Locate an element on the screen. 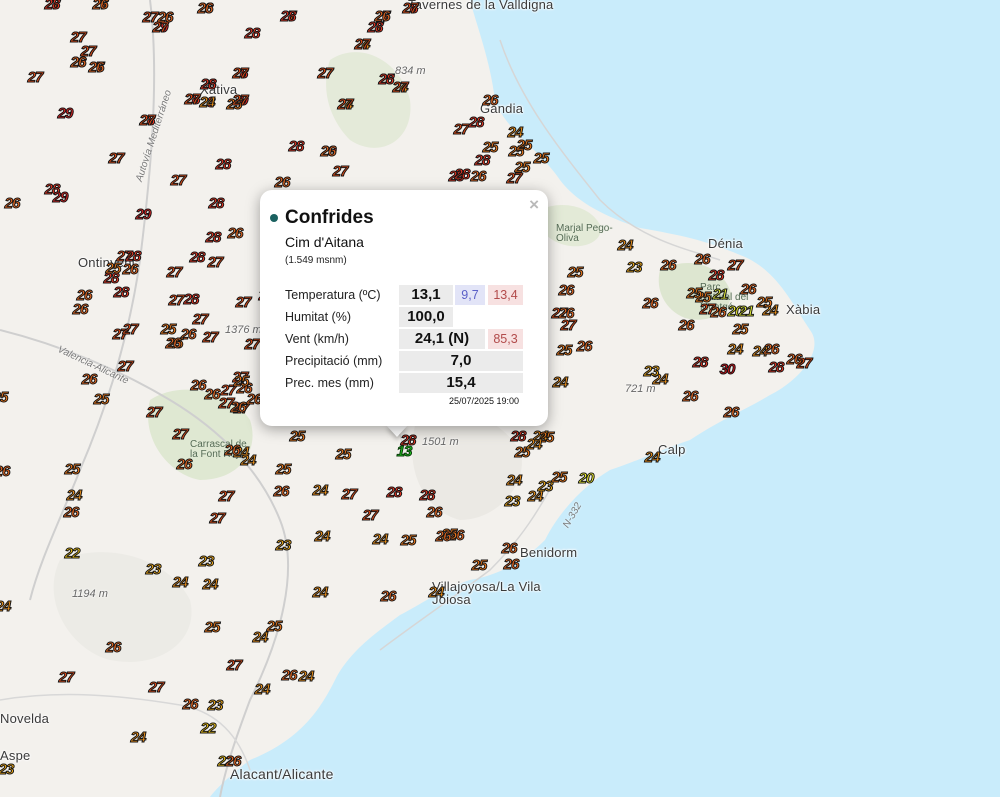 The image size is (1000, 797). station-temperature-marker: 20 is located at coordinates (586, 479).